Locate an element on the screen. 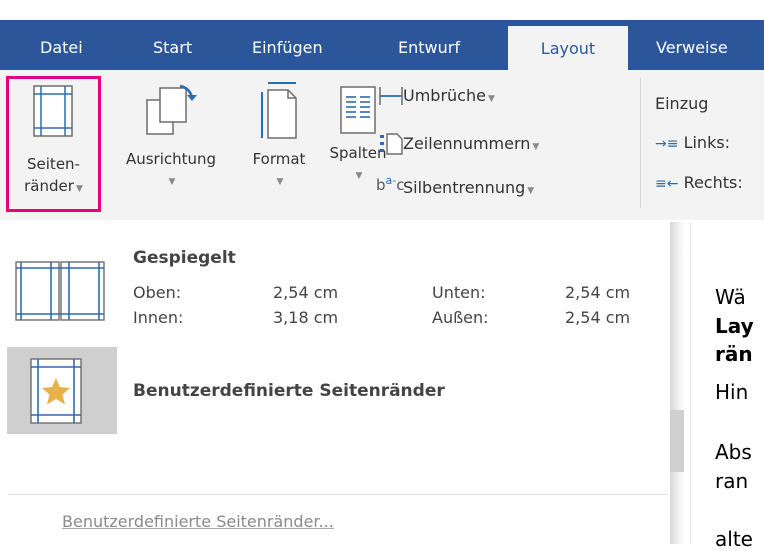  breaks-button: Umbrüche ▼ is located at coordinates (437, 95).